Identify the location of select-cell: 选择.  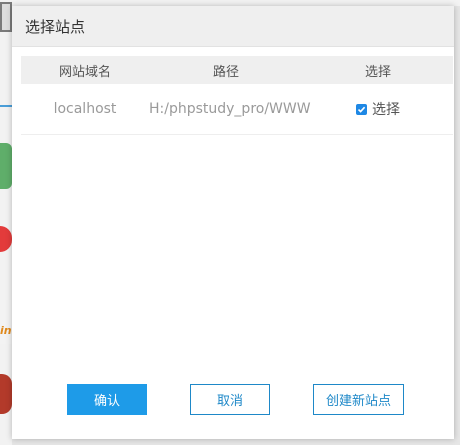
(378, 109).